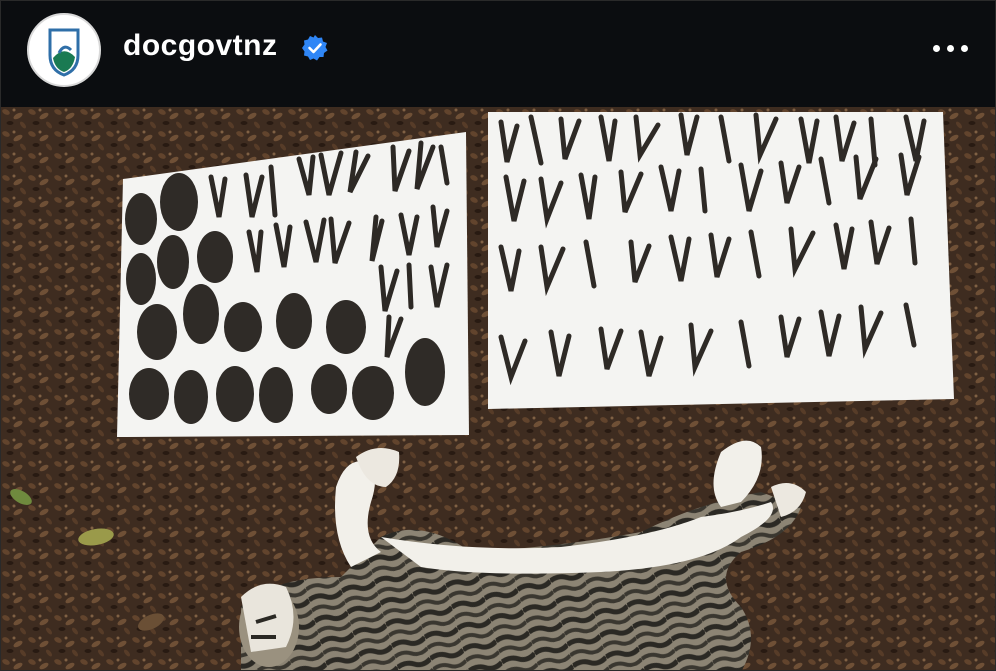 Image resolution: width=996 pixels, height=671 pixels. I want to click on username: docgovtnz, so click(200, 46).